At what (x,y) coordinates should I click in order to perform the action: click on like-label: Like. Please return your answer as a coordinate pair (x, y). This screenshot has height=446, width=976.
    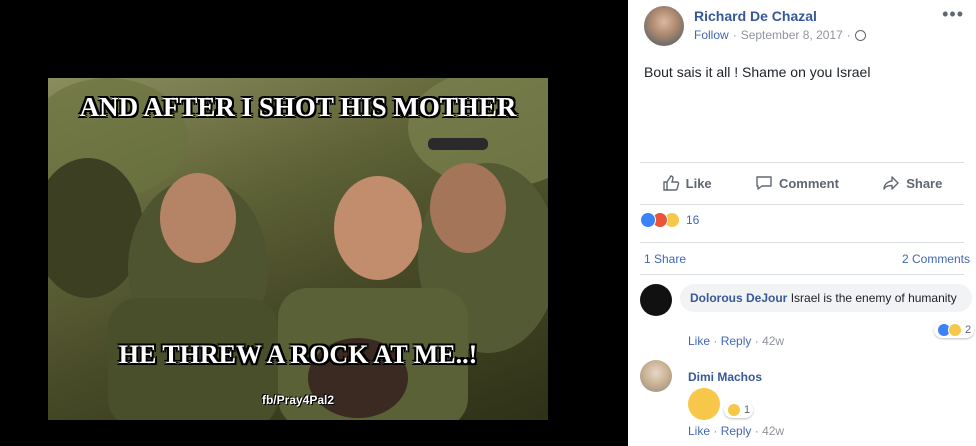
    Looking at the image, I should click on (698, 183).